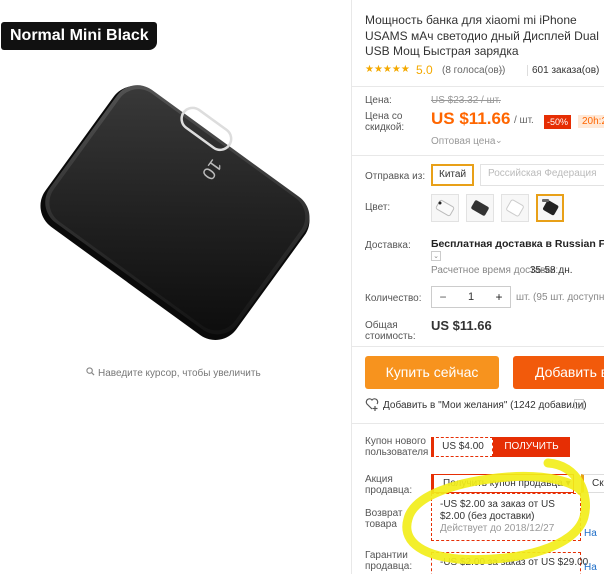 The image size is (604, 574). Describe the element at coordinates (388, 245) in the screenshot. I see `delivery-label: Доставка:` at that location.